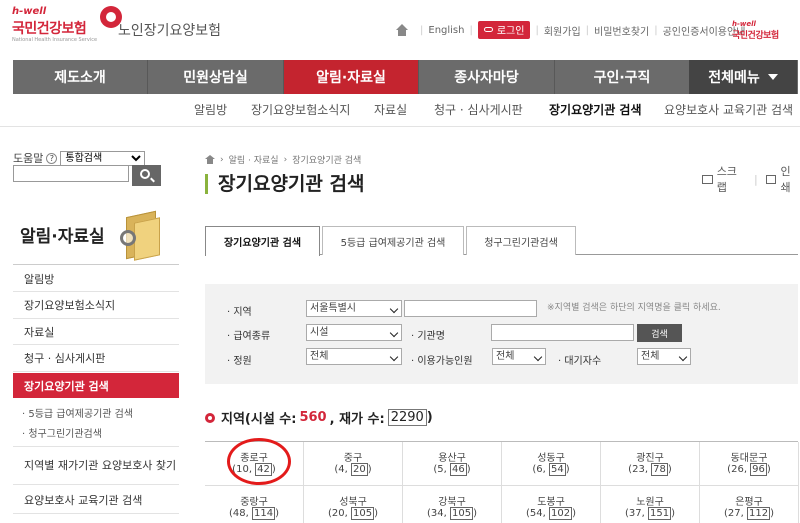 This screenshot has height=523, width=800. What do you see at coordinates (743, 77) in the screenshot?
I see `all-menu-button: 전체메뉴` at bounding box center [743, 77].